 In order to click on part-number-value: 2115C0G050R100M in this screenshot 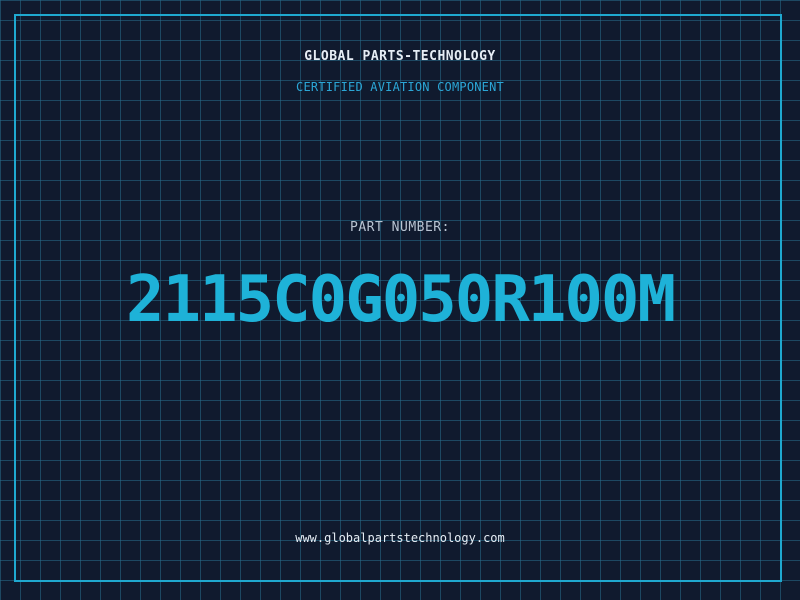, I will do `click(401, 300)`.